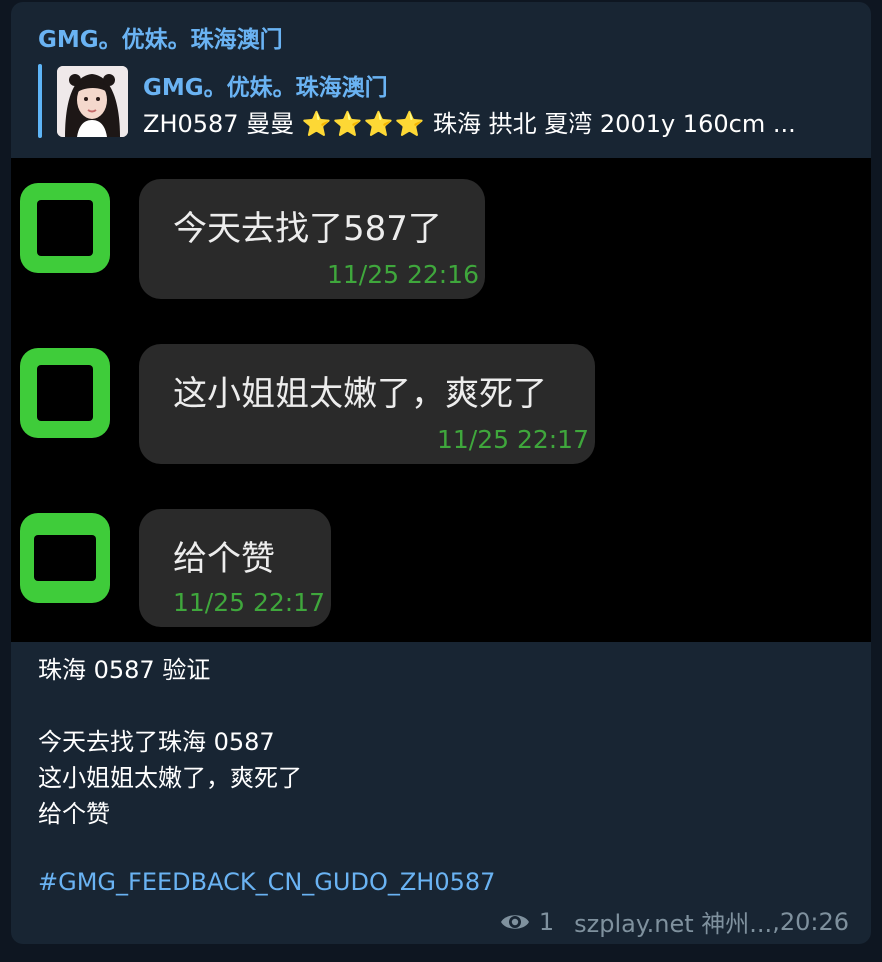 The width and height of the screenshot is (882, 962). I want to click on reply-accent-bar, so click(40, 101).